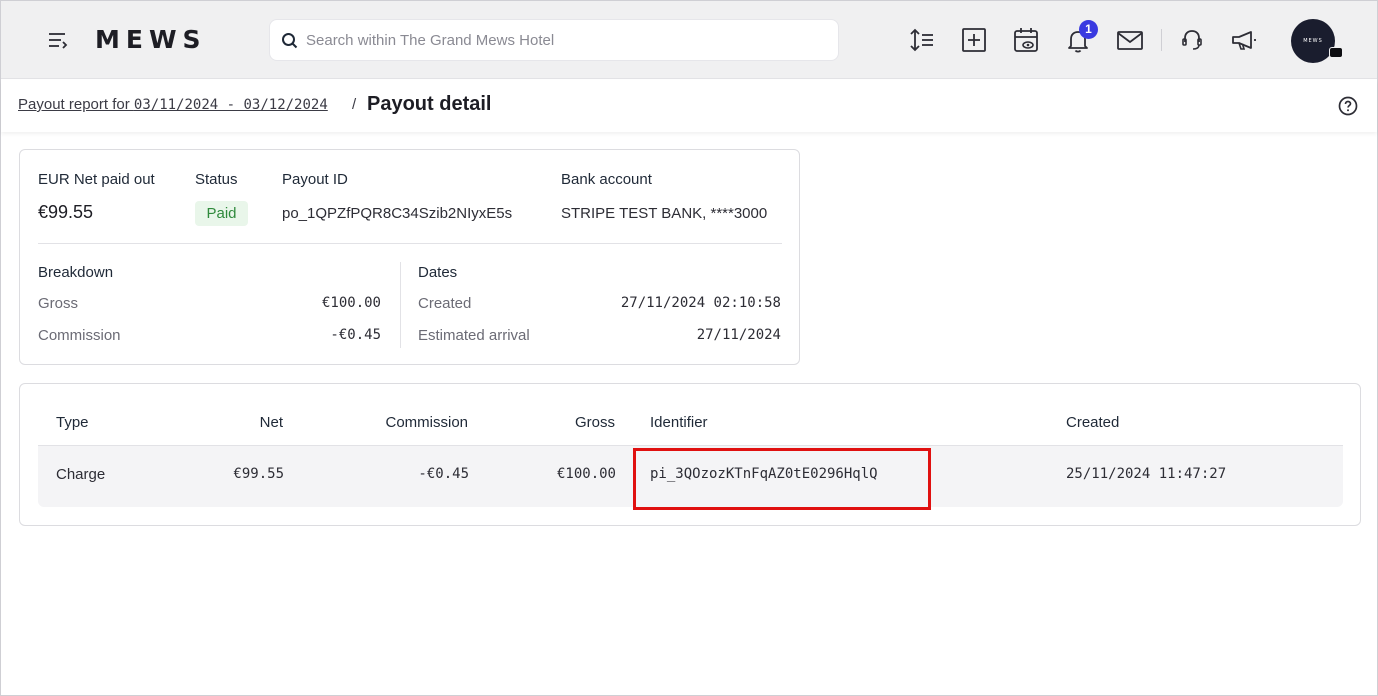 The image size is (1378, 696). Describe the element at coordinates (221, 213) in the screenshot. I see `status-badge: Paid` at that location.